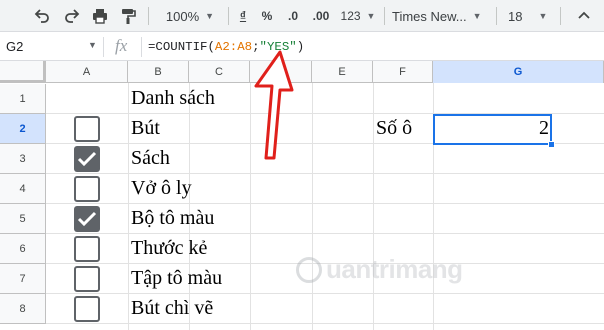  I want to click on font-select: Times New... ▼, so click(442, 16).